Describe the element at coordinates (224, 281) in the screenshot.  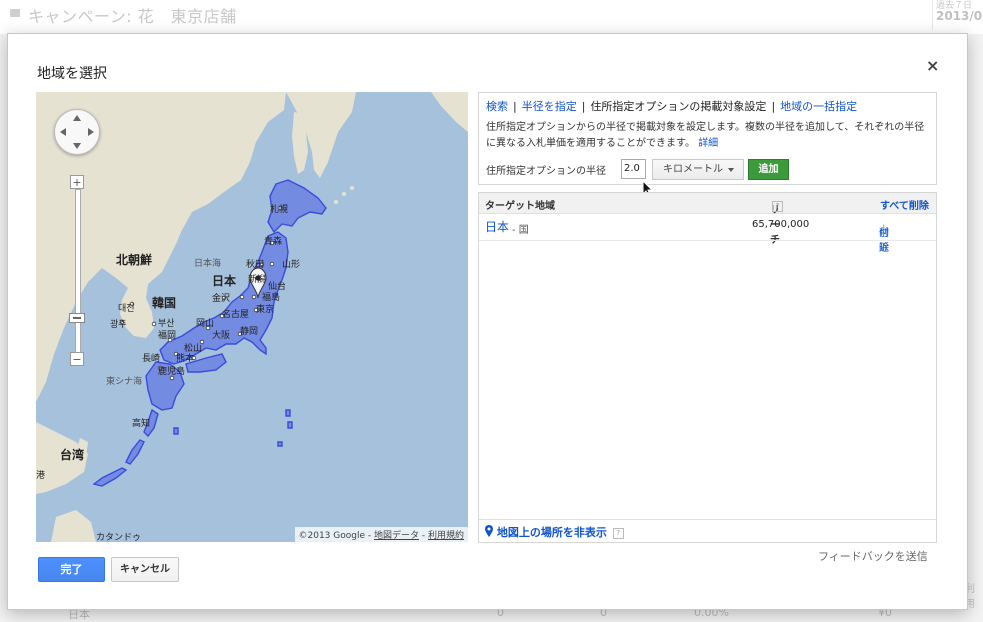
I see `map-label-japan: 日本` at that location.